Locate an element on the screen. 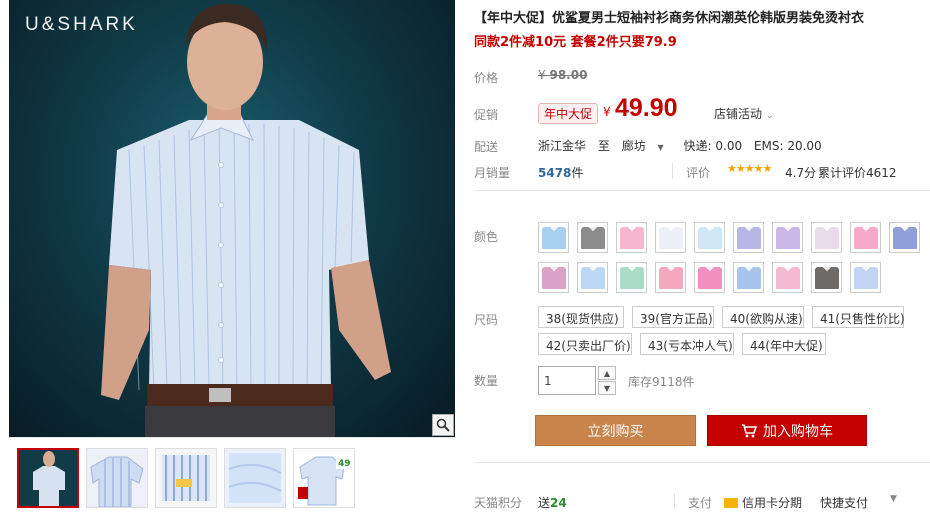 Image resolution: width=930 pixels, height=512 pixels. size-option-3: 40(欲购从速) is located at coordinates (763, 317).